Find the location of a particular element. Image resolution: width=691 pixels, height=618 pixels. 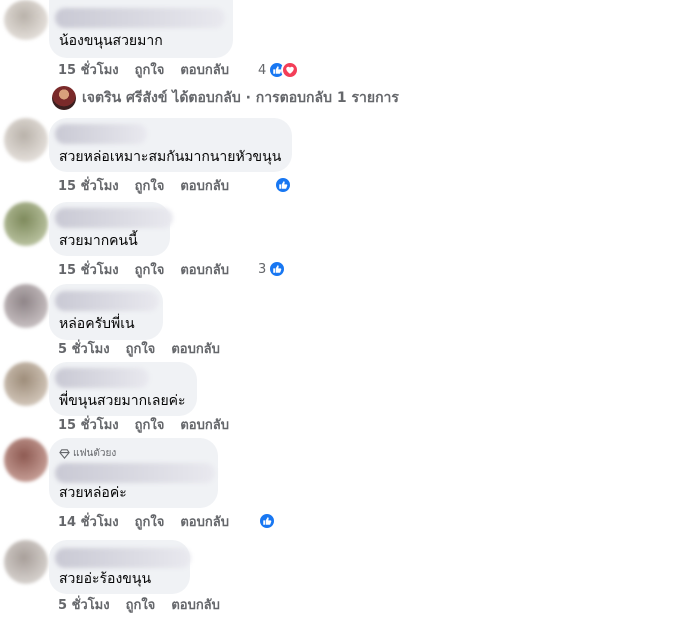

comment-text: น้องขนุนสวยมาก is located at coordinates (111, 41).